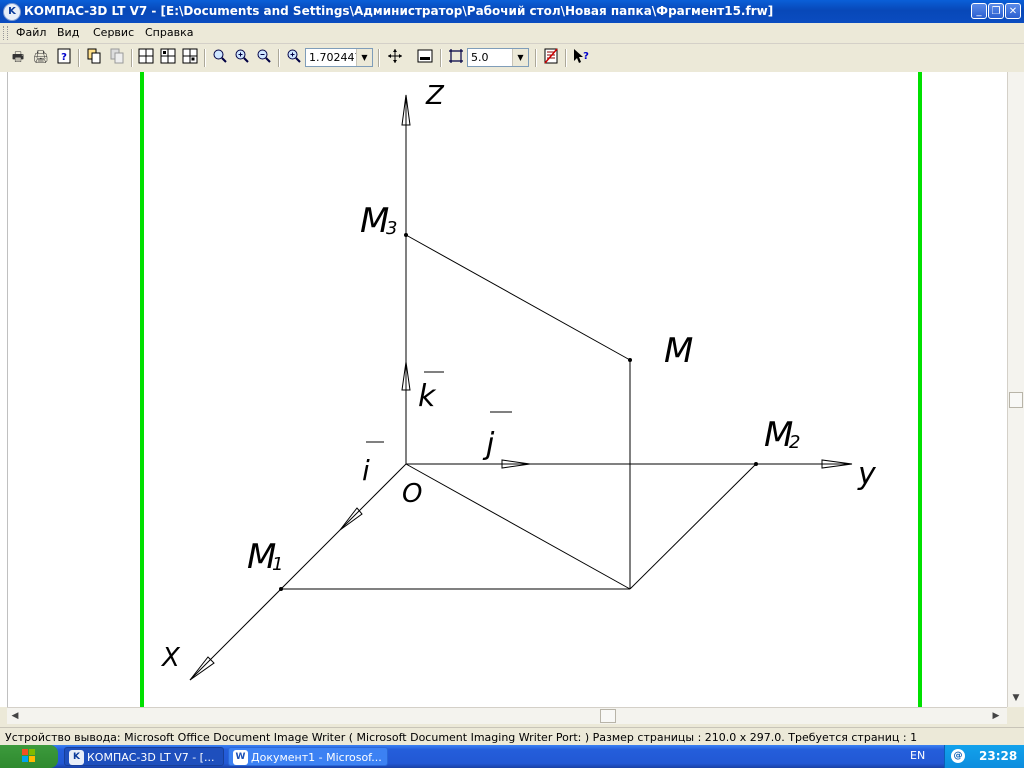 Image resolution: width=1024 pixels, height=768 pixels. Describe the element at coordinates (240, 757) in the screenshot. I see `word-document-icon: W` at that location.